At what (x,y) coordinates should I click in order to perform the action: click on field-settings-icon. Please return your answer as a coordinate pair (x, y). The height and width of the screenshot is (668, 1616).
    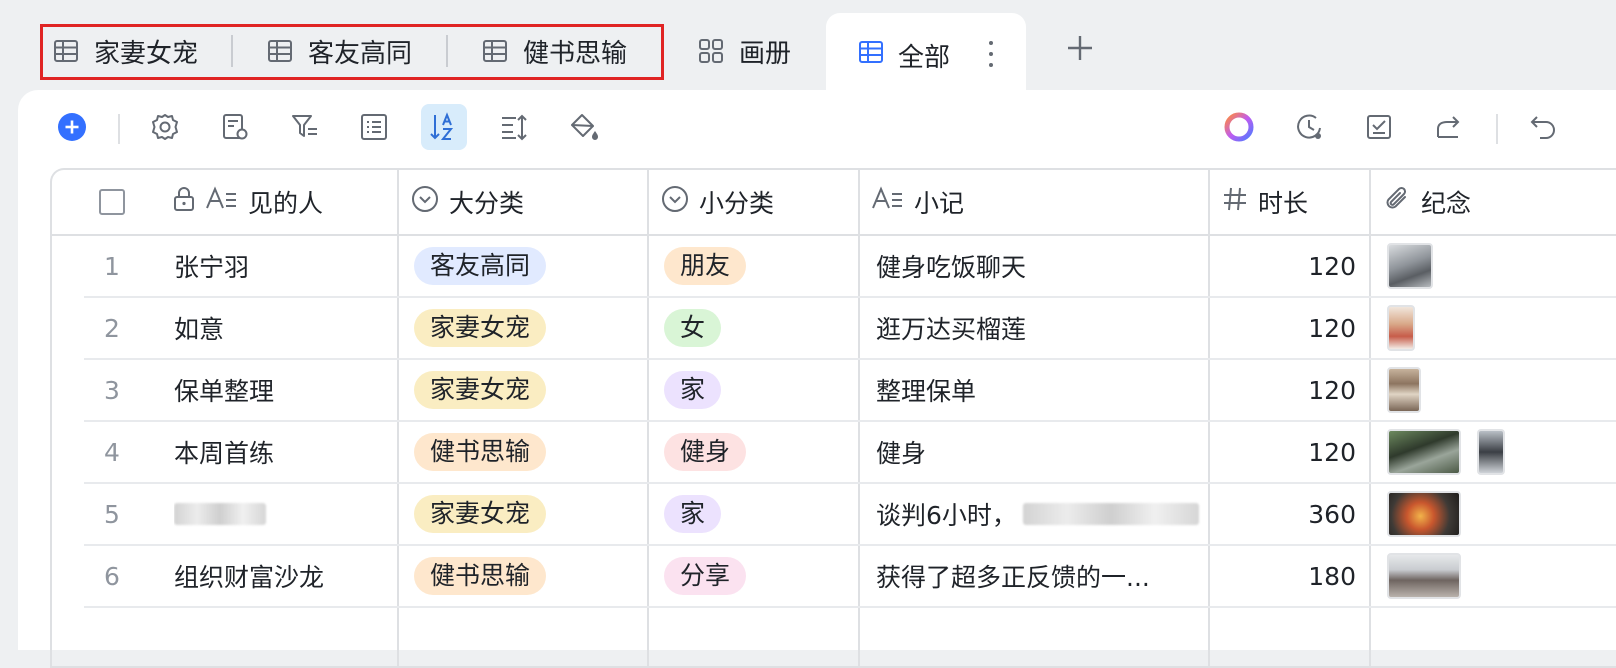
    Looking at the image, I should click on (235, 127).